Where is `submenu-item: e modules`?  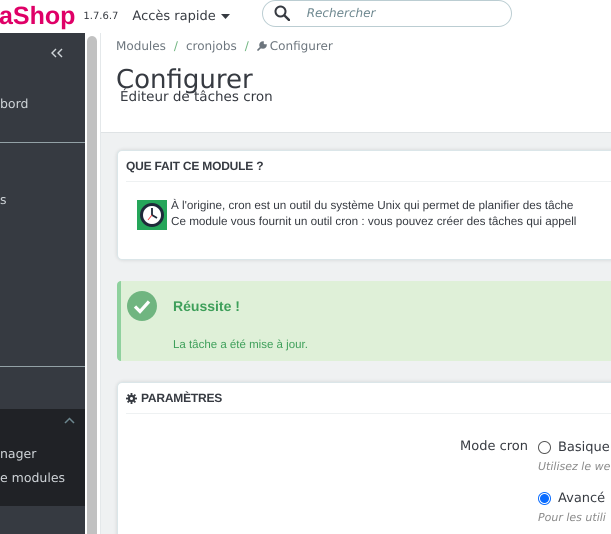 submenu-item: e modules is located at coordinates (33, 477).